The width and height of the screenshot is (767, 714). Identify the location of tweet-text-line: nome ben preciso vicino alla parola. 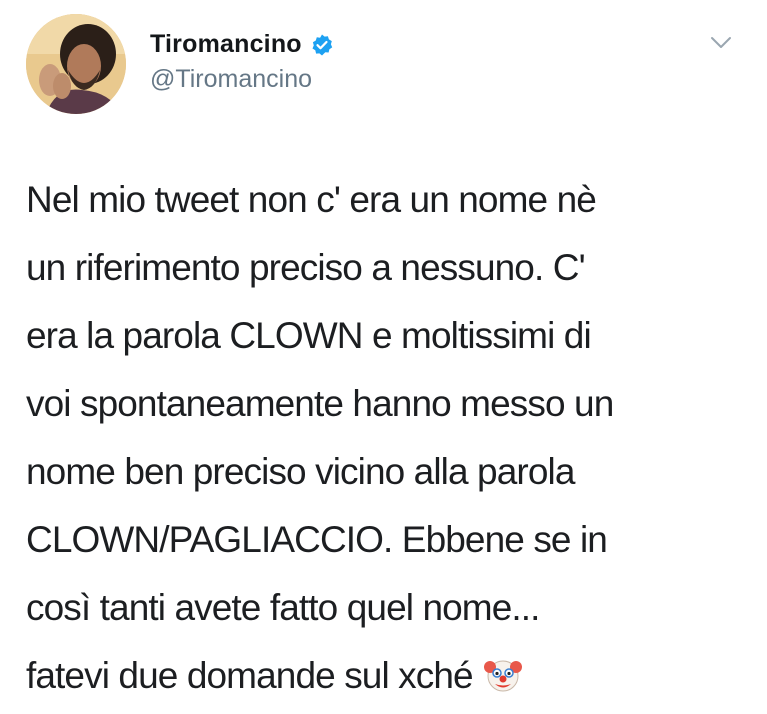
(300, 471).